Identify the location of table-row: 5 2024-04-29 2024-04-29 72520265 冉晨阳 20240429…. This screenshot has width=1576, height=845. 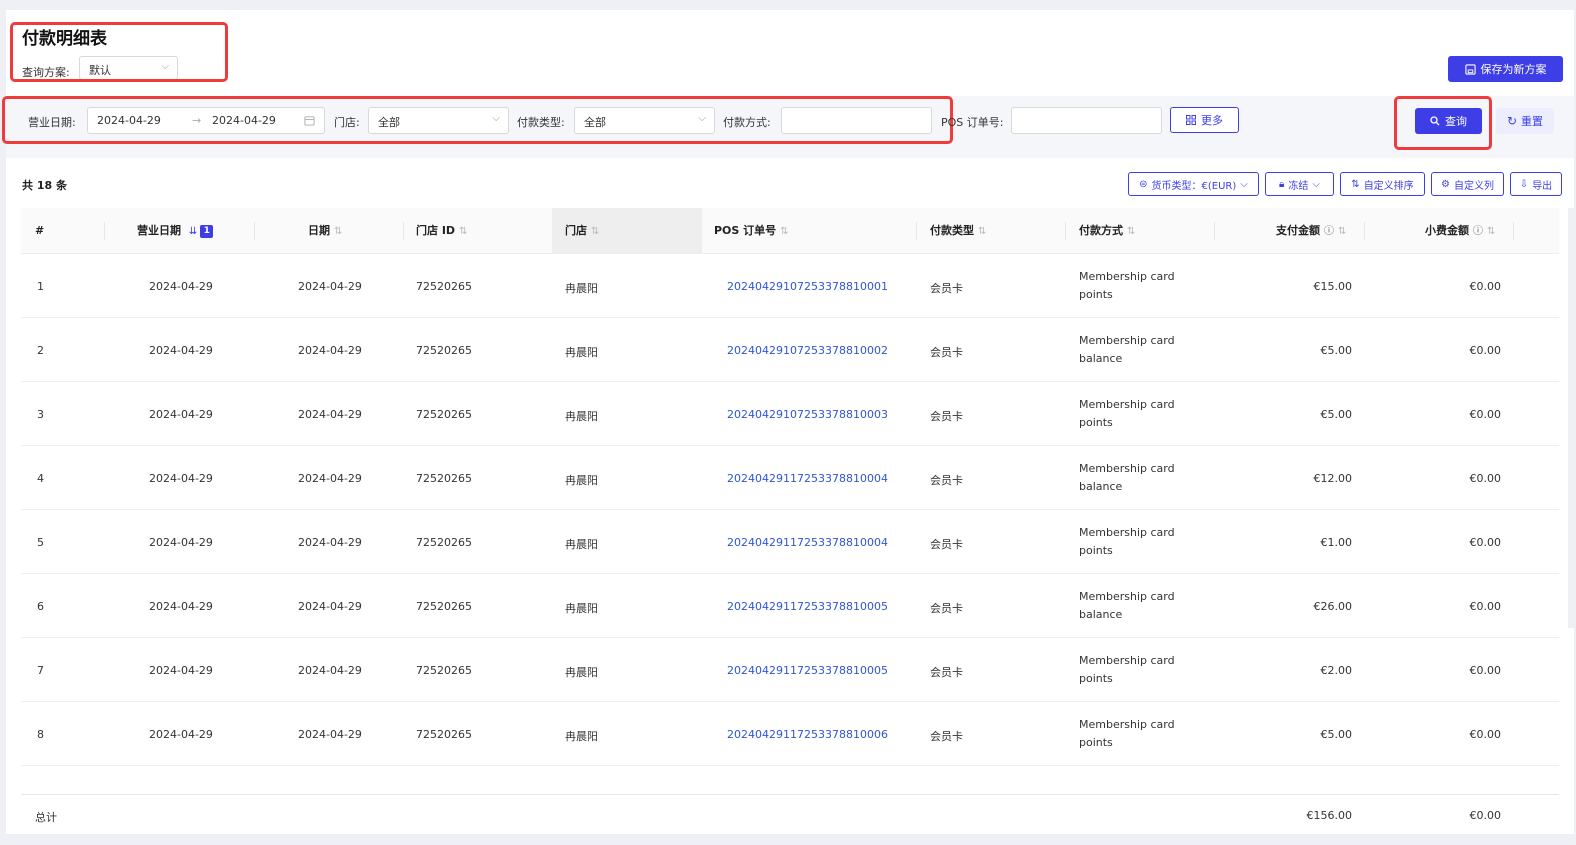
(790, 542).